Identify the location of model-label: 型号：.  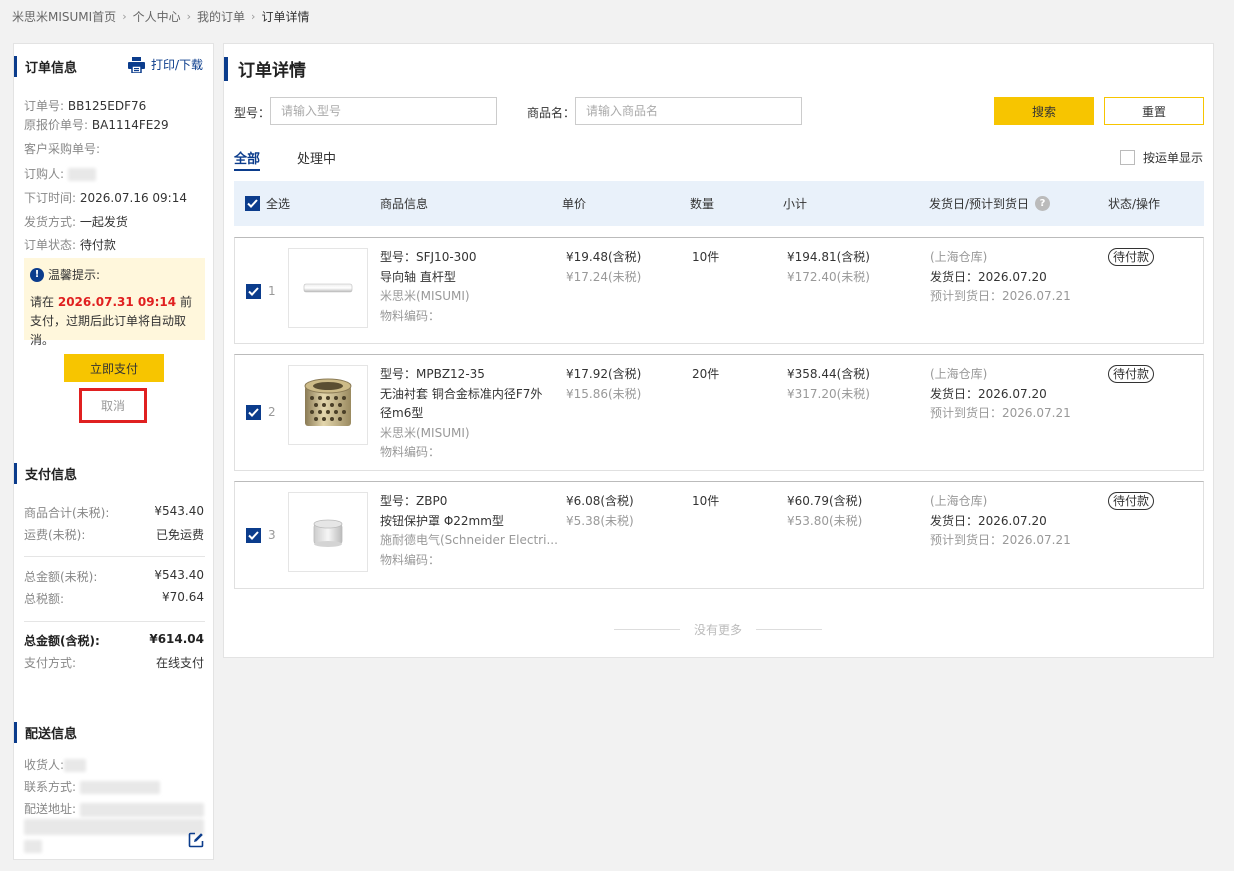
(252, 113).